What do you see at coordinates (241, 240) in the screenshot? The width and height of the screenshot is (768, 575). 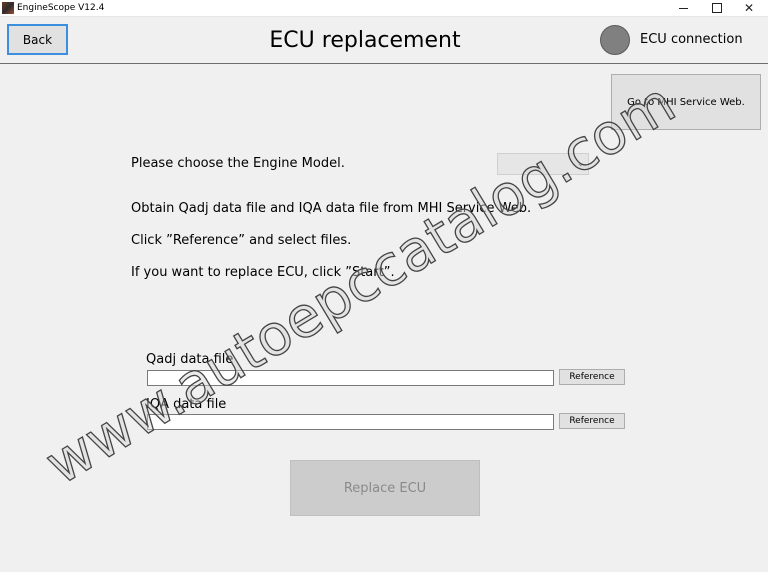 I see `instruction-click-reference: Click ”Reference” and select files.` at bounding box center [241, 240].